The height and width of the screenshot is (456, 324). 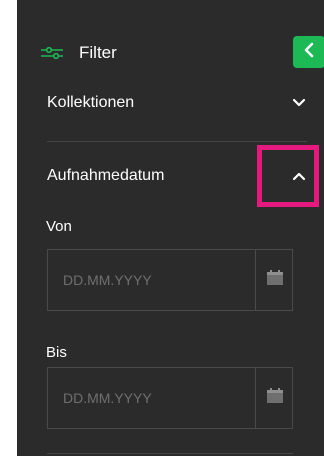 What do you see at coordinates (56, 352) in the screenshot?
I see `to-label: Bis` at bounding box center [56, 352].